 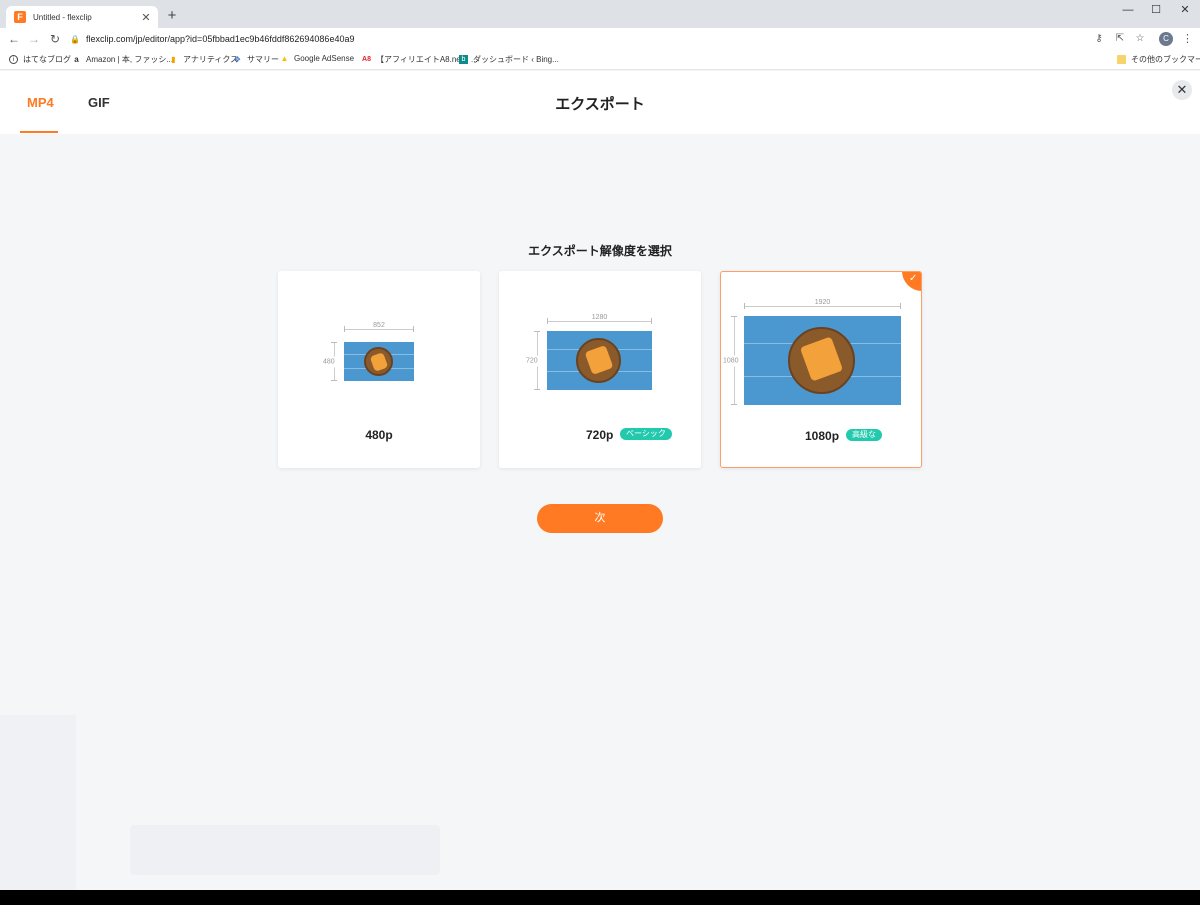 What do you see at coordinates (1099, 39) in the screenshot?
I see `key-icon: ⚷` at bounding box center [1099, 39].